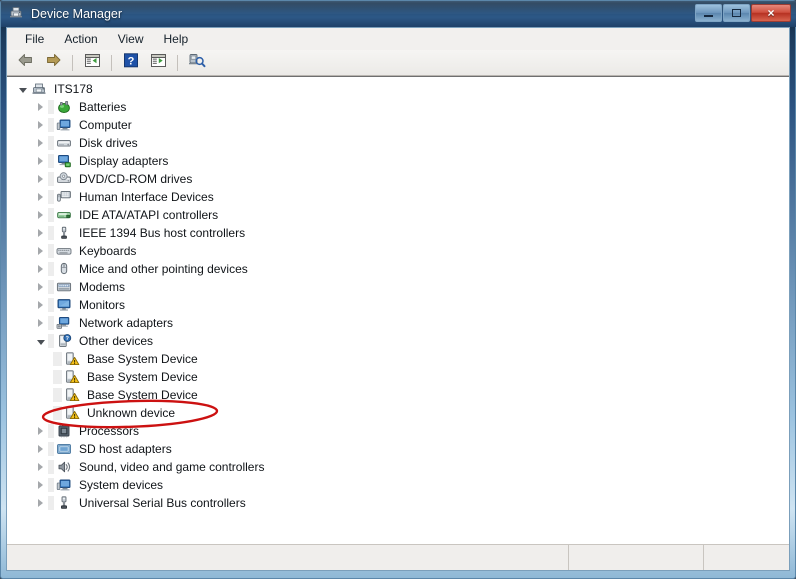  Describe the element at coordinates (158, 63) in the screenshot. I see `properties-button` at that location.